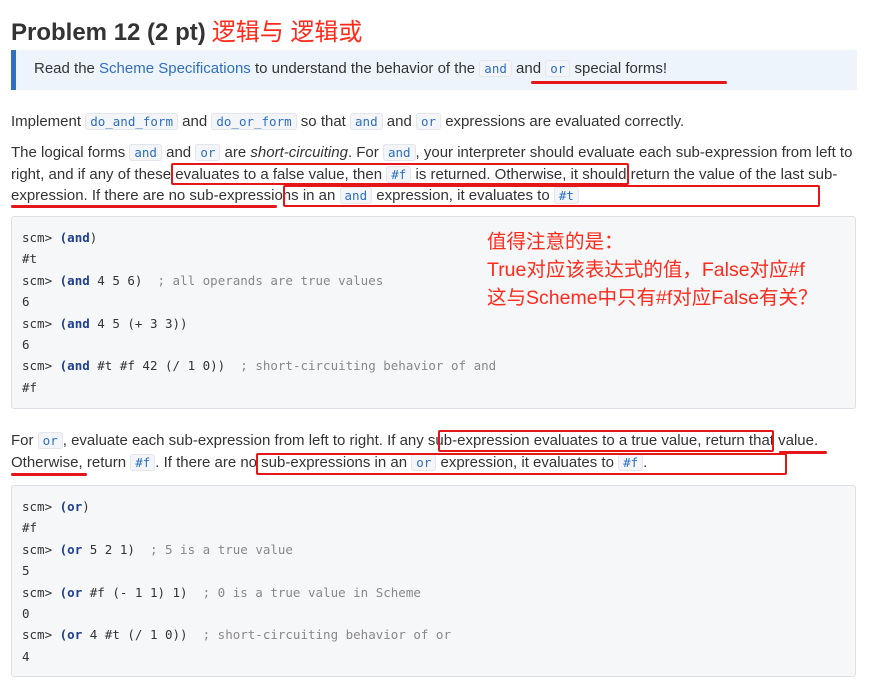 The height and width of the screenshot is (689, 873). I want to click on text: . If there are no sub-expressions in an, so click(283, 462).